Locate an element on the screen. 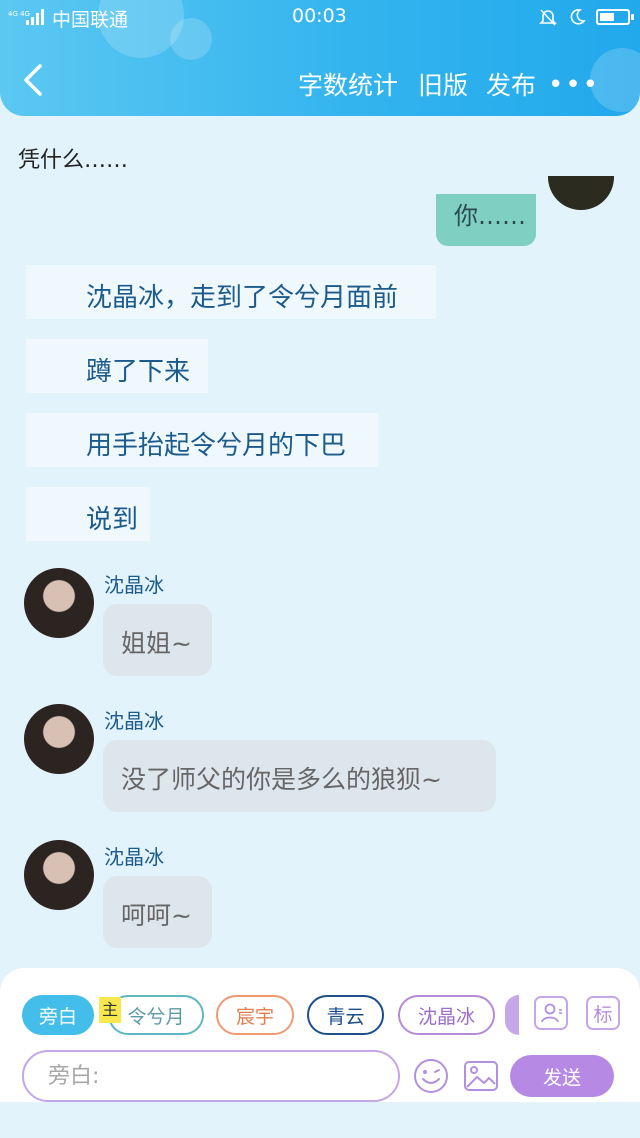 The height and width of the screenshot is (1138, 640). app-header: 4G 4G 中国联通 00:03 字数统计 旧版 发布 ••• is located at coordinates (320, 58).